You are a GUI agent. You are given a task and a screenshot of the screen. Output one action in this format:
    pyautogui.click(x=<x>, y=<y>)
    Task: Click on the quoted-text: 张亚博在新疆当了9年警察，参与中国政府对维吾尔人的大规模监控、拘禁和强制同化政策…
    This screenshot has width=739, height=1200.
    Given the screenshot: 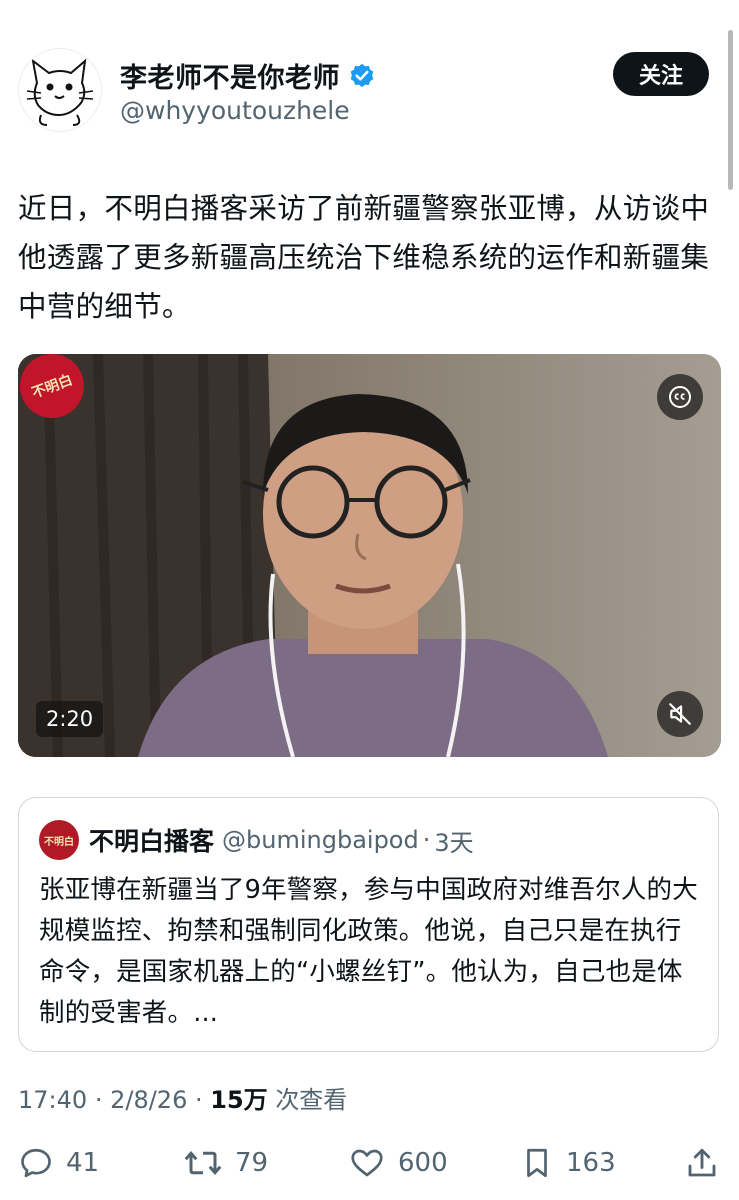 What is the action you would take?
    pyautogui.click(x=368, y=951)
    